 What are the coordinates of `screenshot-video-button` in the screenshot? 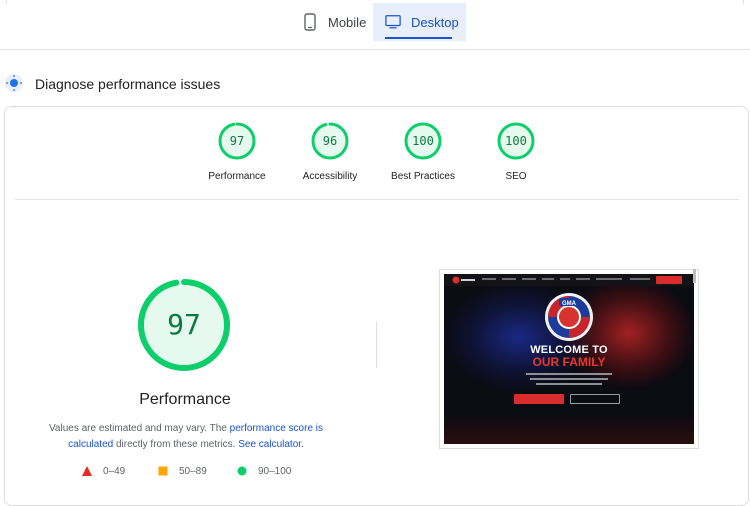 It's located at (595, 399).